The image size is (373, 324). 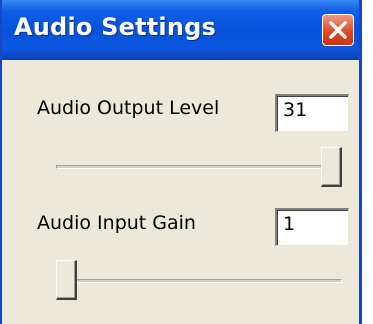 I want to click on window-title: Audio Settings, so click(x=115, y=27).